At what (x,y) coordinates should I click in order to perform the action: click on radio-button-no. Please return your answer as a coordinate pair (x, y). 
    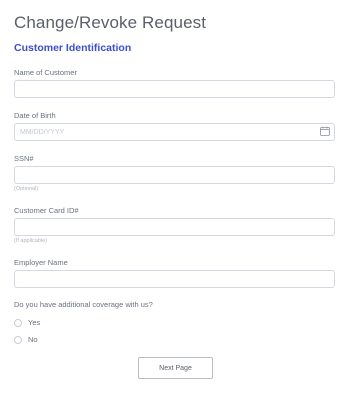
    Looking at the image, I should click on (18, 339).